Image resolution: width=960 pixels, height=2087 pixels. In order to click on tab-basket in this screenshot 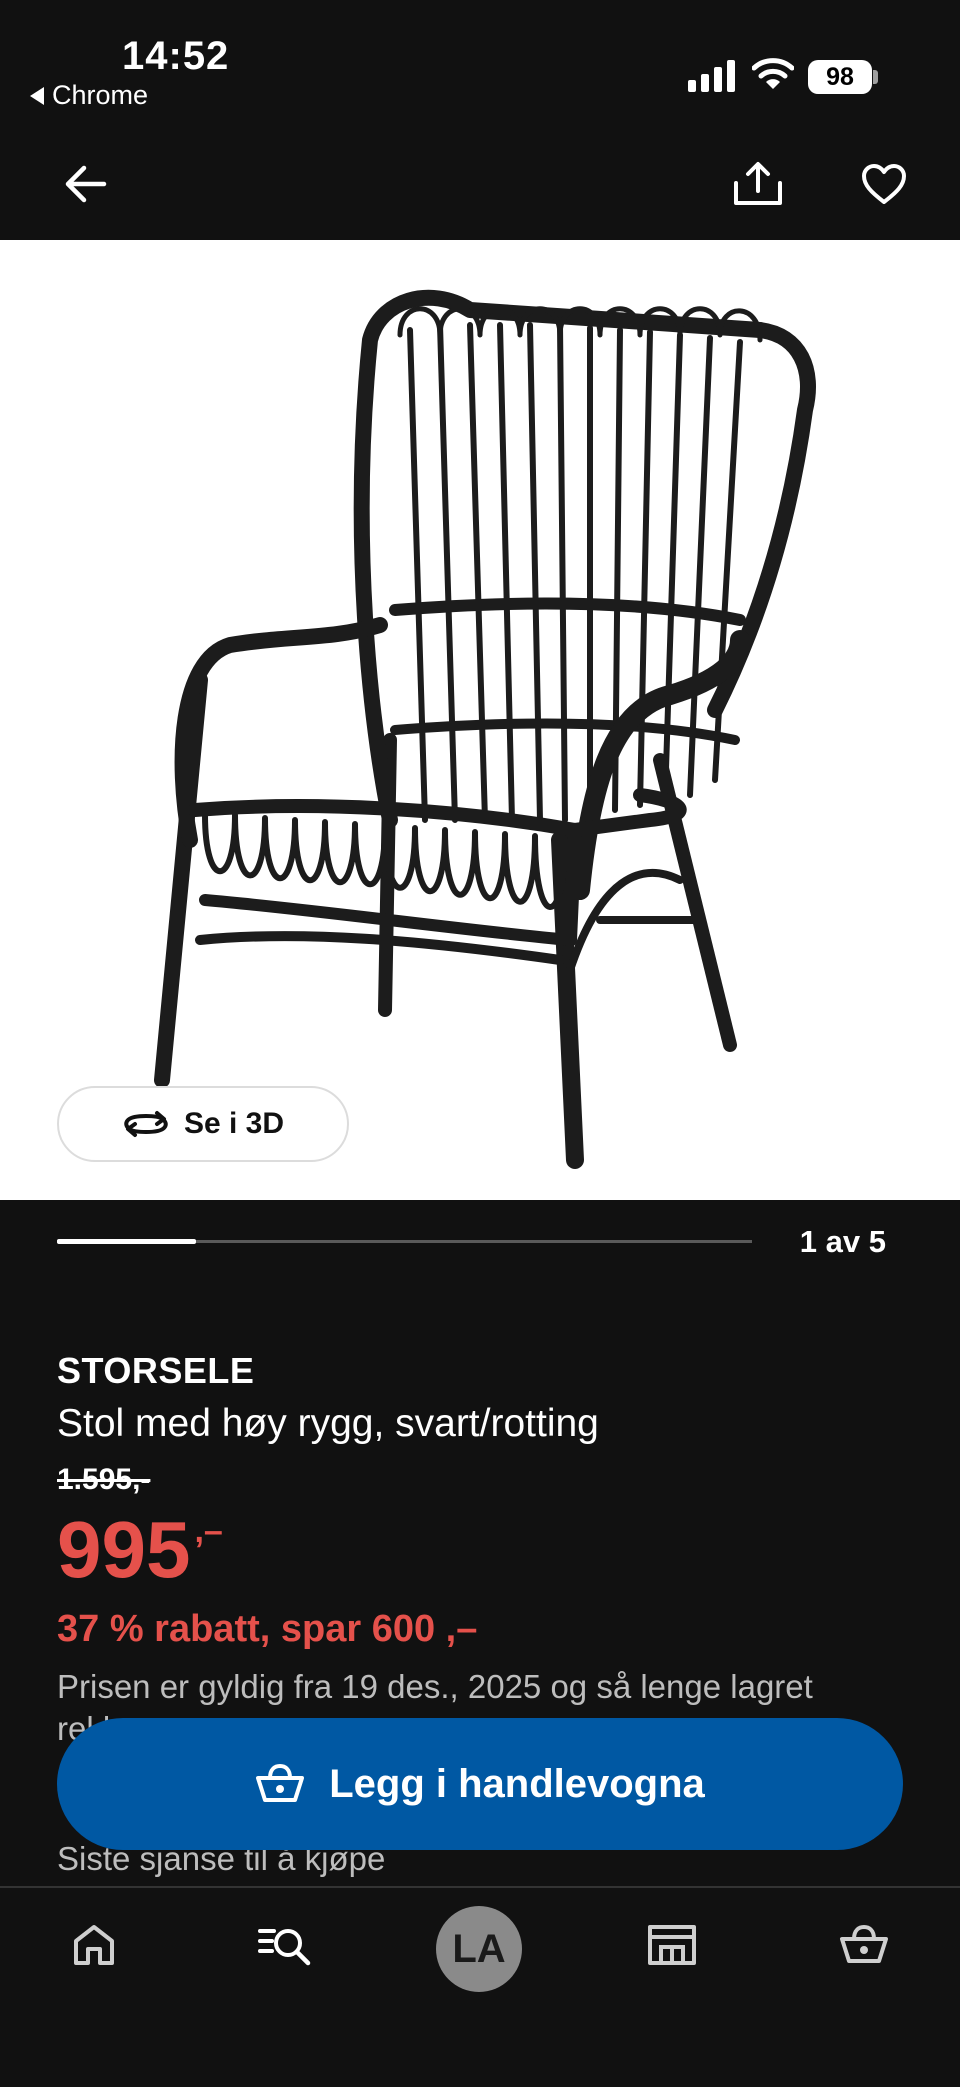, I will do `click(864, 1945)`.